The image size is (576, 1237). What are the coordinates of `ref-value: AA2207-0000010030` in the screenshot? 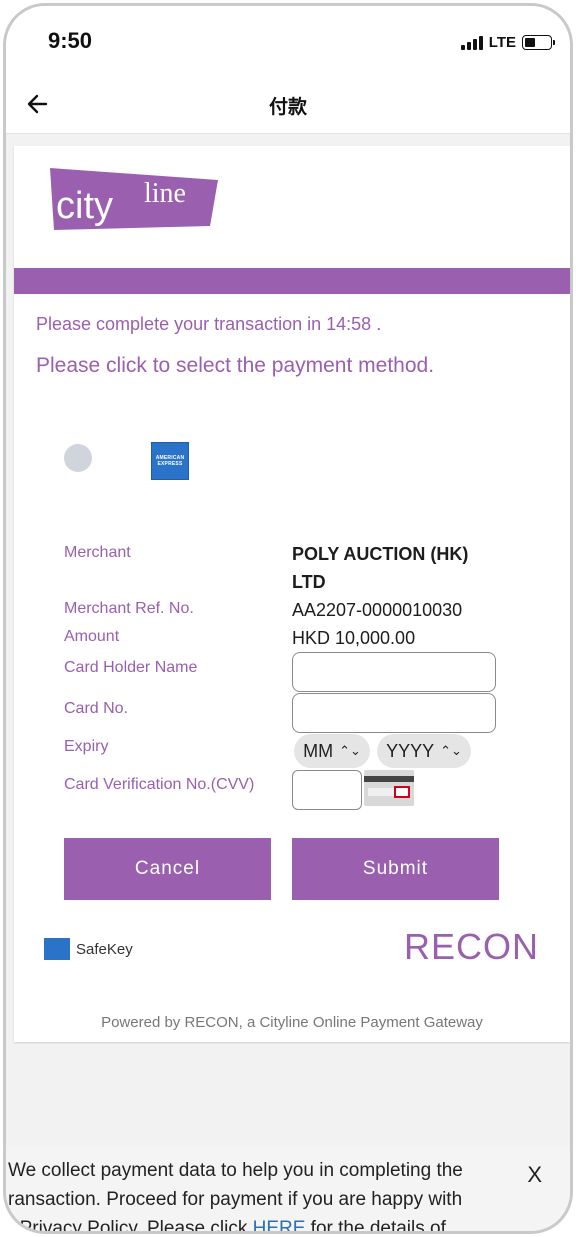 It's located at (377, 610).